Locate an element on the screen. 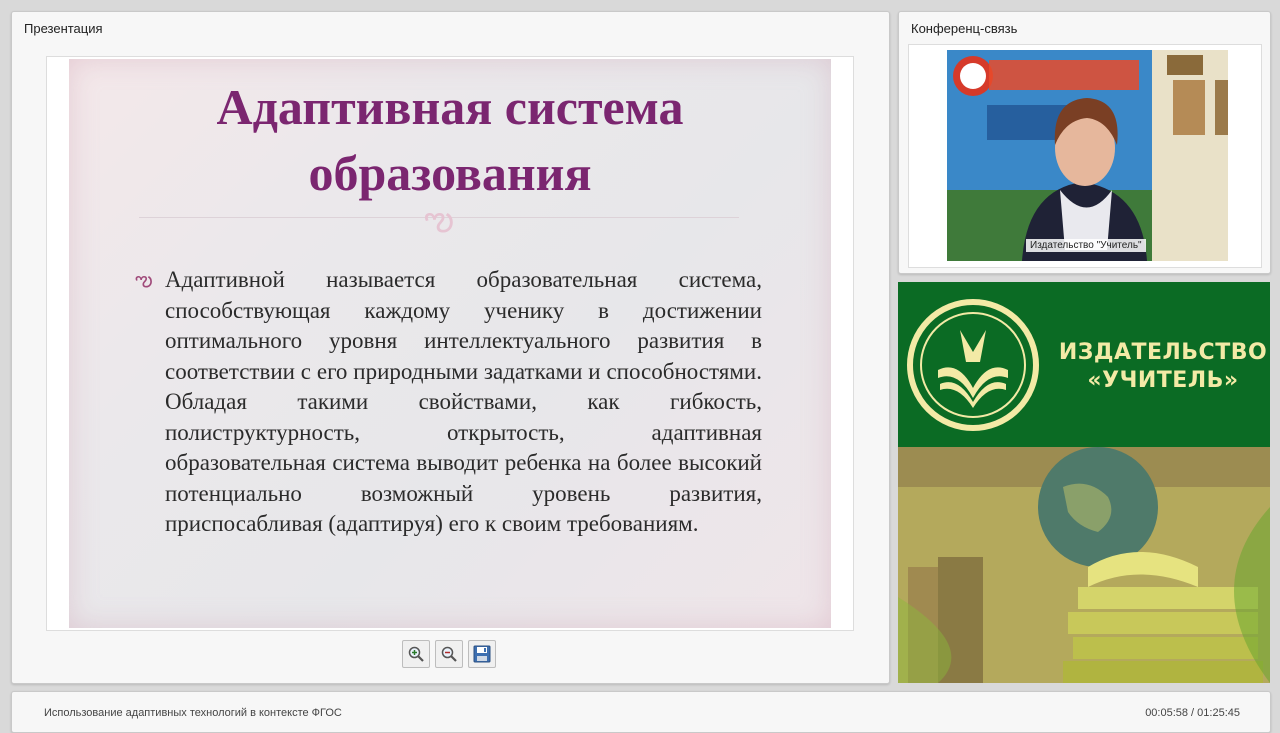 This screenshot has width=1280, height=733. zoom-in-icon is located at coordinates (416, 654).